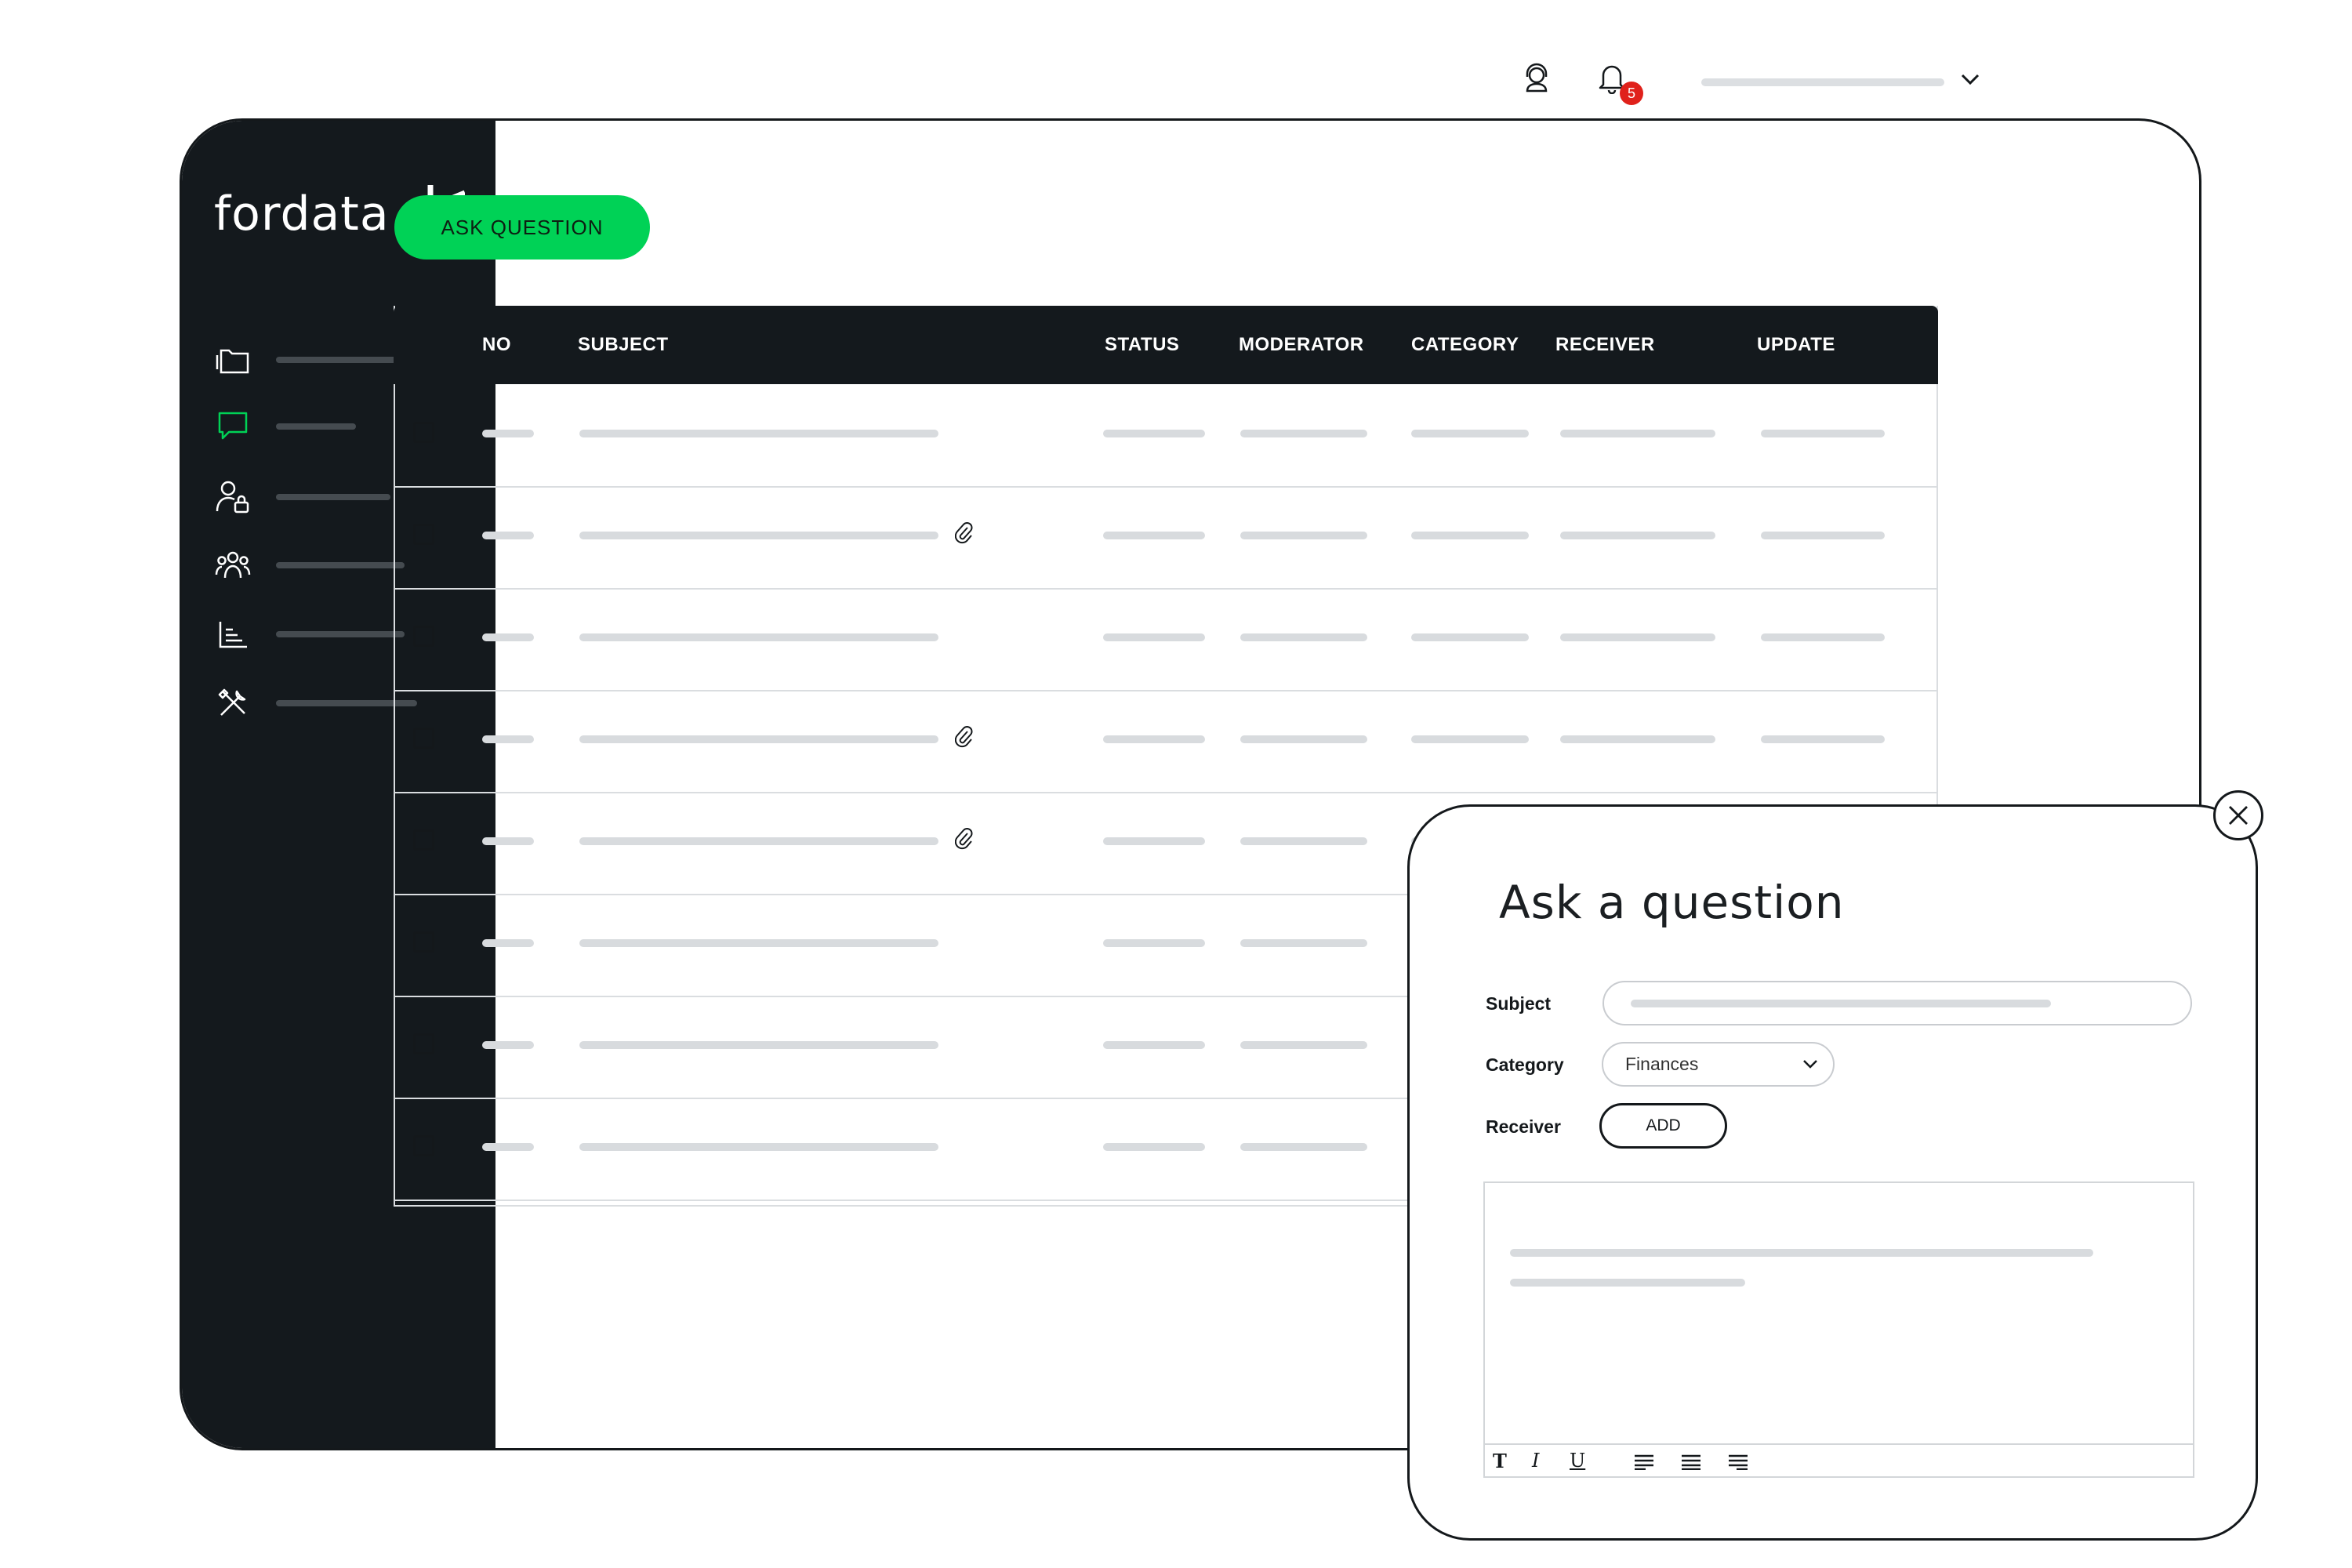  I want to click on sidebar-item-users, so click(309, 565).